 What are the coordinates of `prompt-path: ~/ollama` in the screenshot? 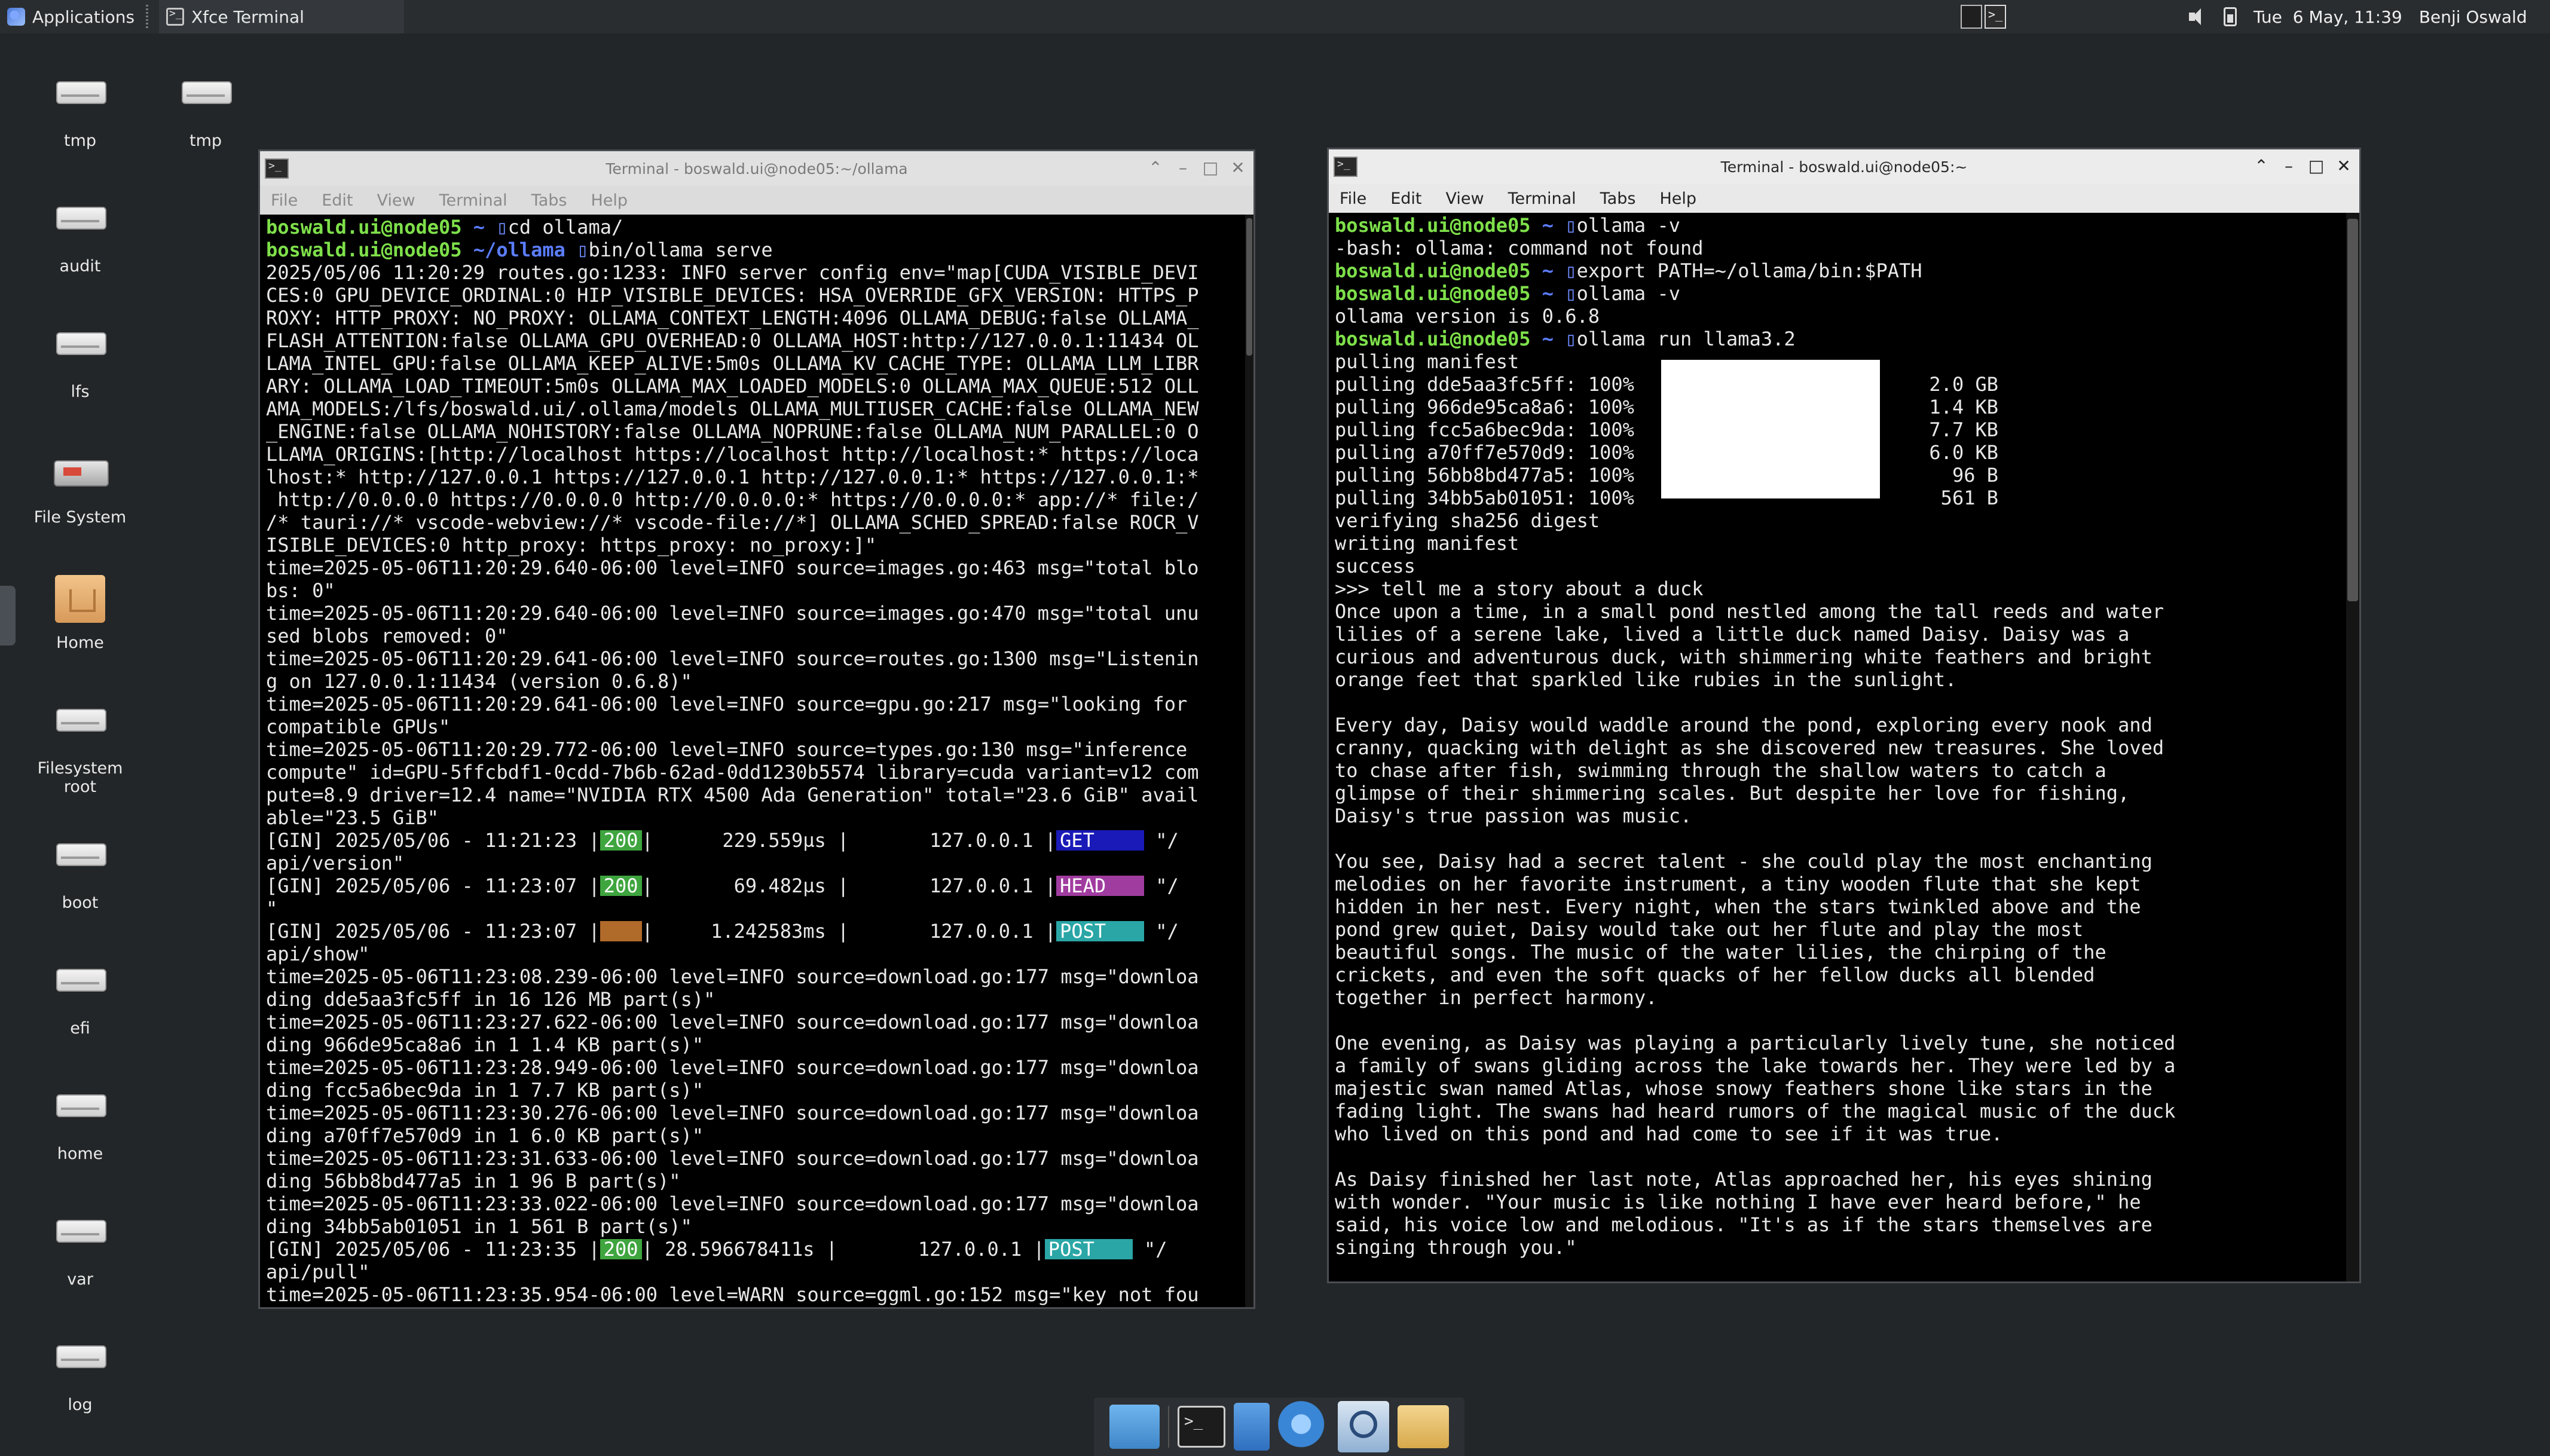 It's located at (519, 250).